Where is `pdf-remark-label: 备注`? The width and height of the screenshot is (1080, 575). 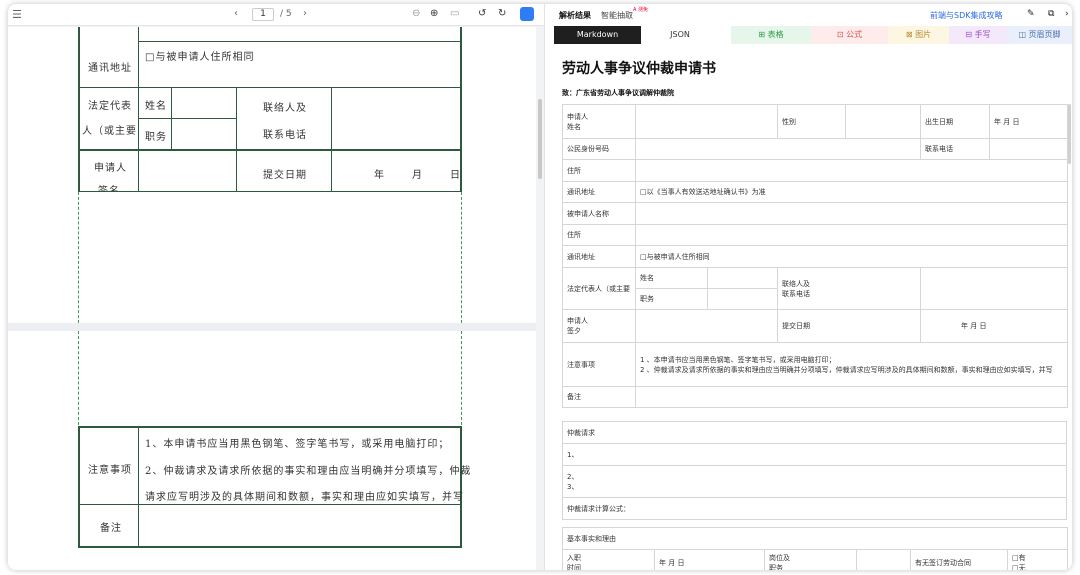
pdf-remark-label: 备注 is located at coordinates (111, 528).